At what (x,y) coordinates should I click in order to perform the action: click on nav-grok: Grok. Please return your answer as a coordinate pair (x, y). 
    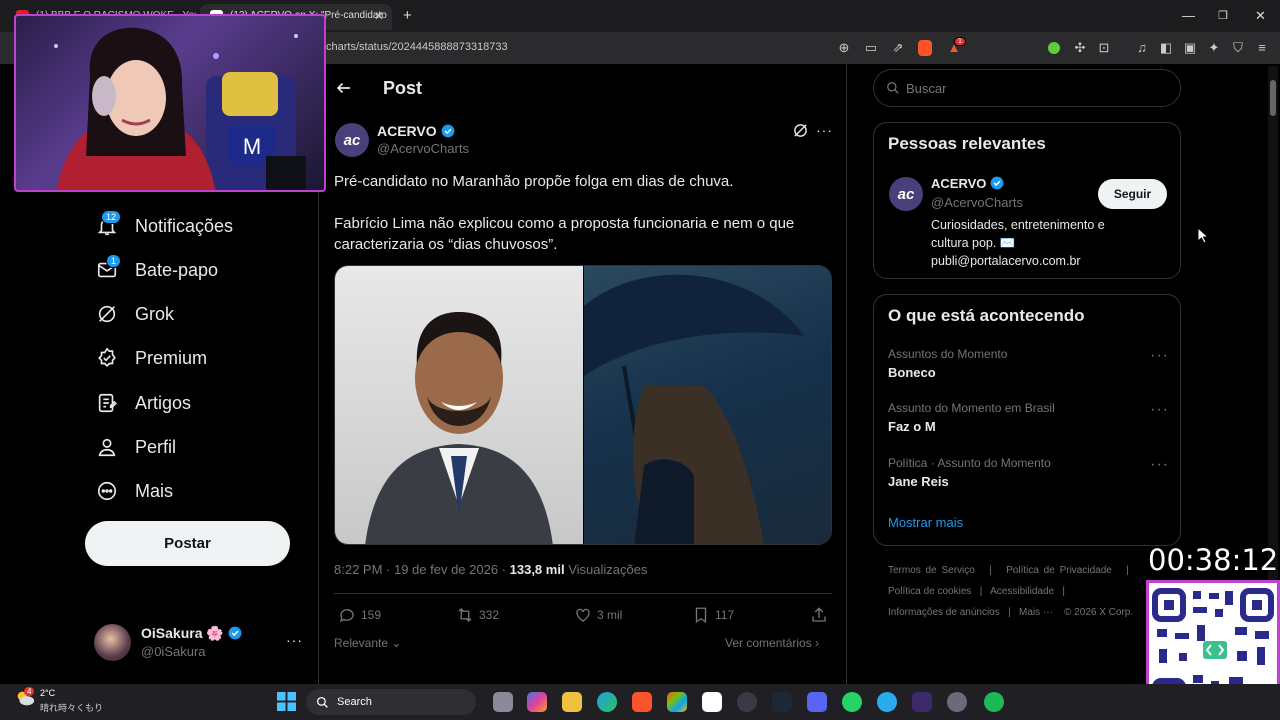
    Looking at the image, I should click on (134, 314).